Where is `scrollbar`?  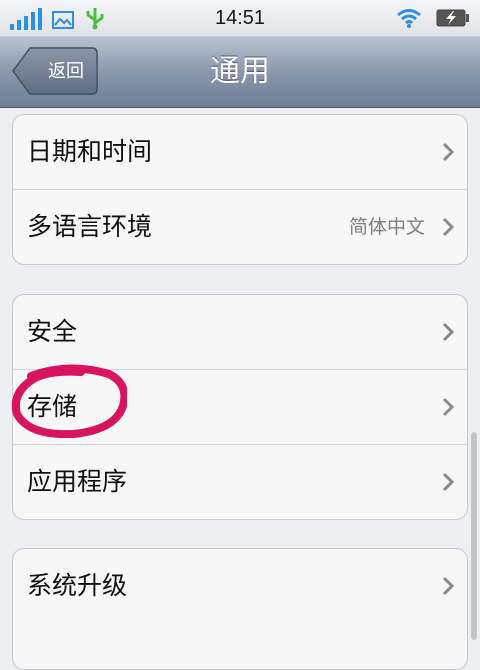
scrollbar is located at coordinates (474, 536).